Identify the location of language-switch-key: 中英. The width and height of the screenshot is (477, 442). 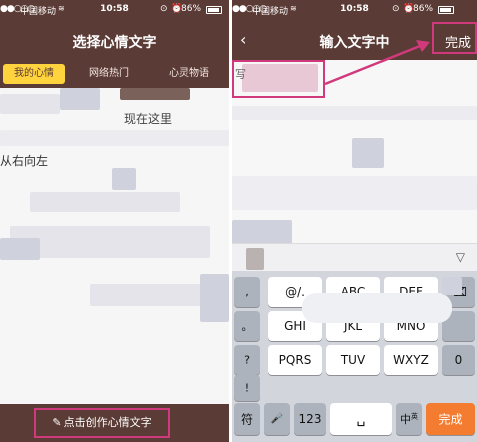
(409, 419).